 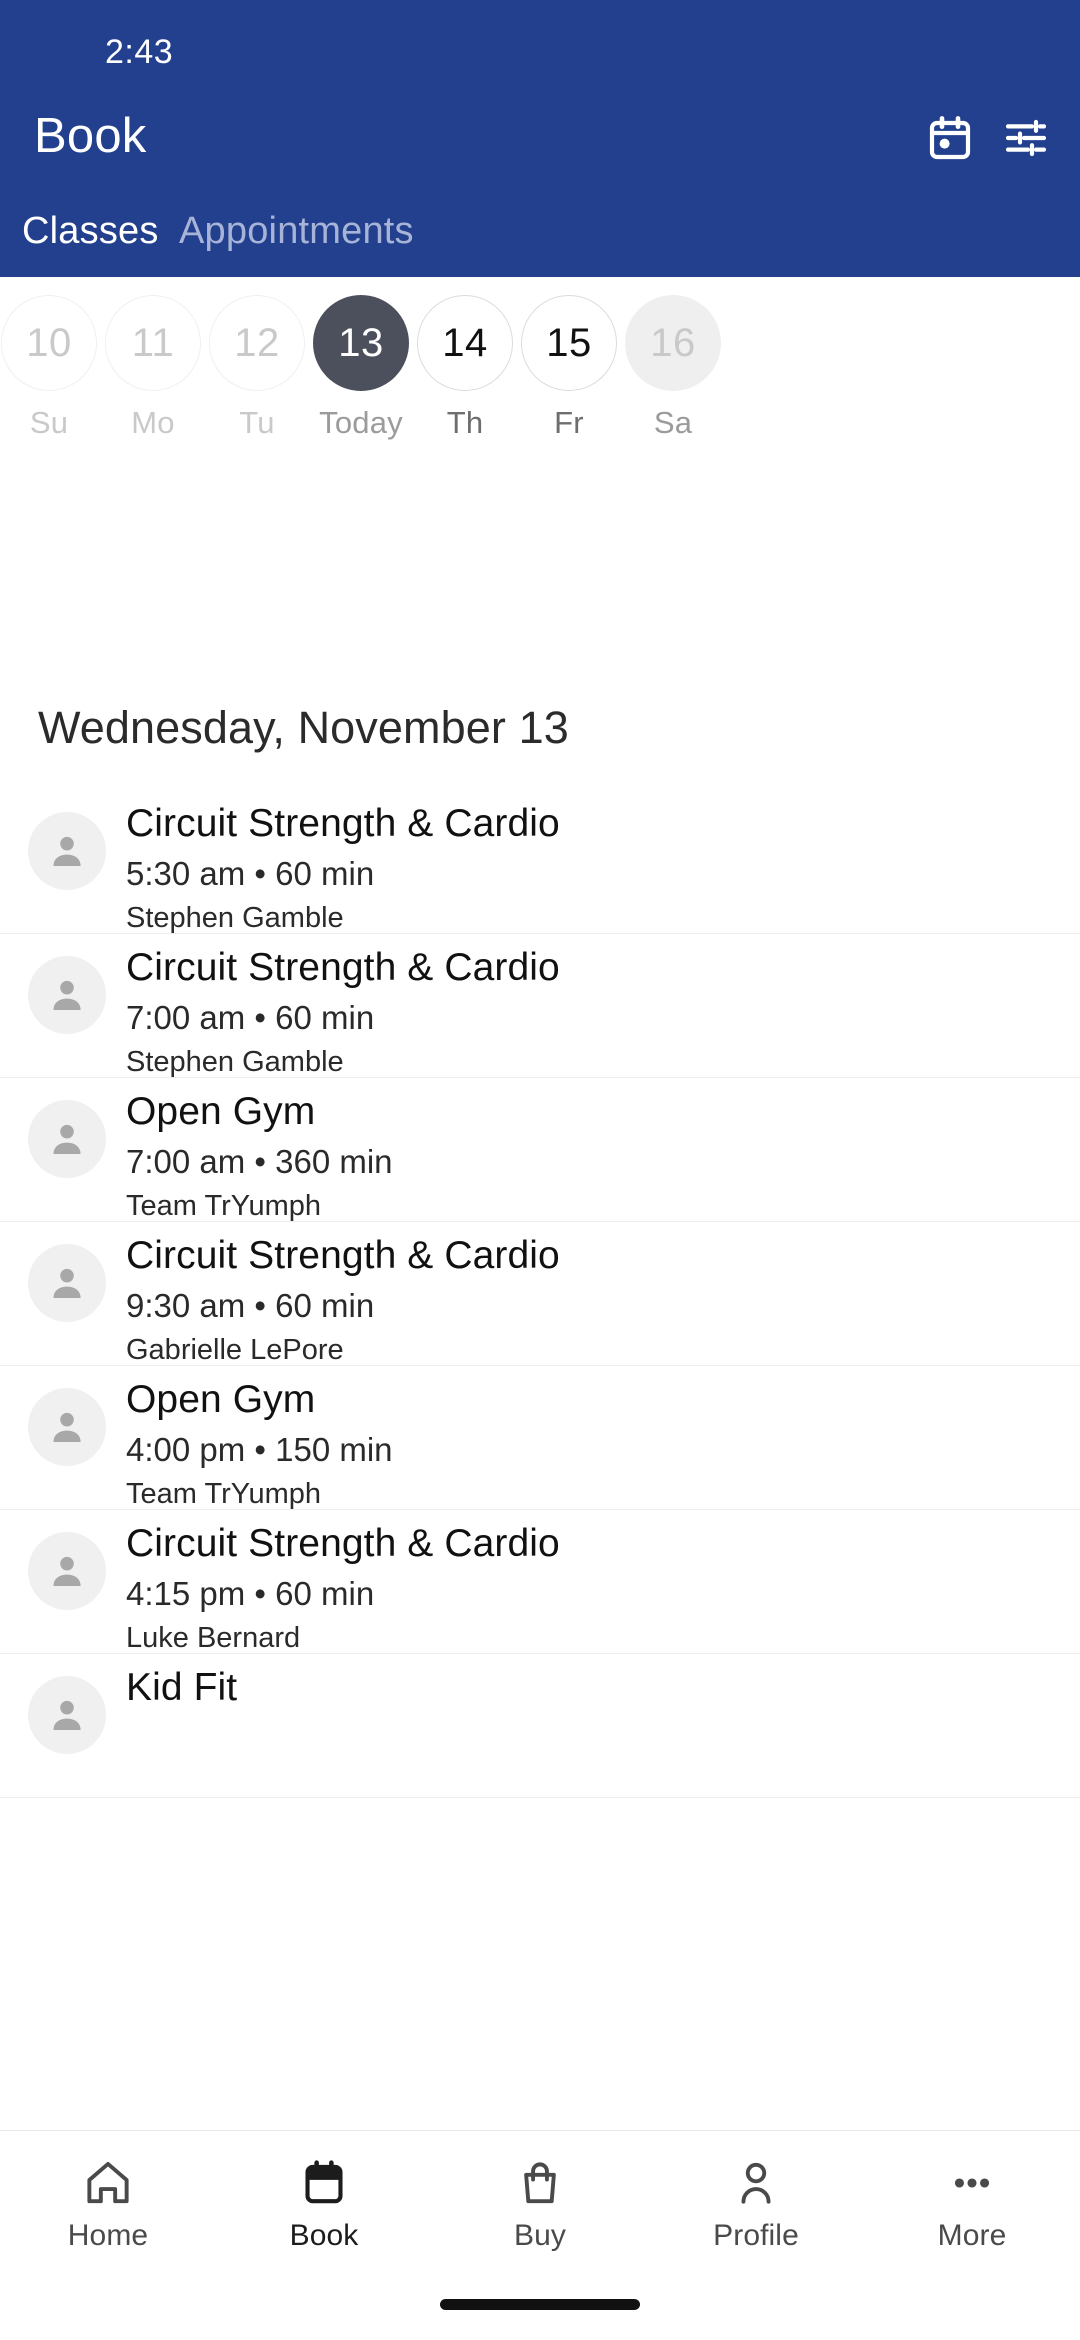 I want to click on nav-item-label: More, so click(x=972, y=2235).